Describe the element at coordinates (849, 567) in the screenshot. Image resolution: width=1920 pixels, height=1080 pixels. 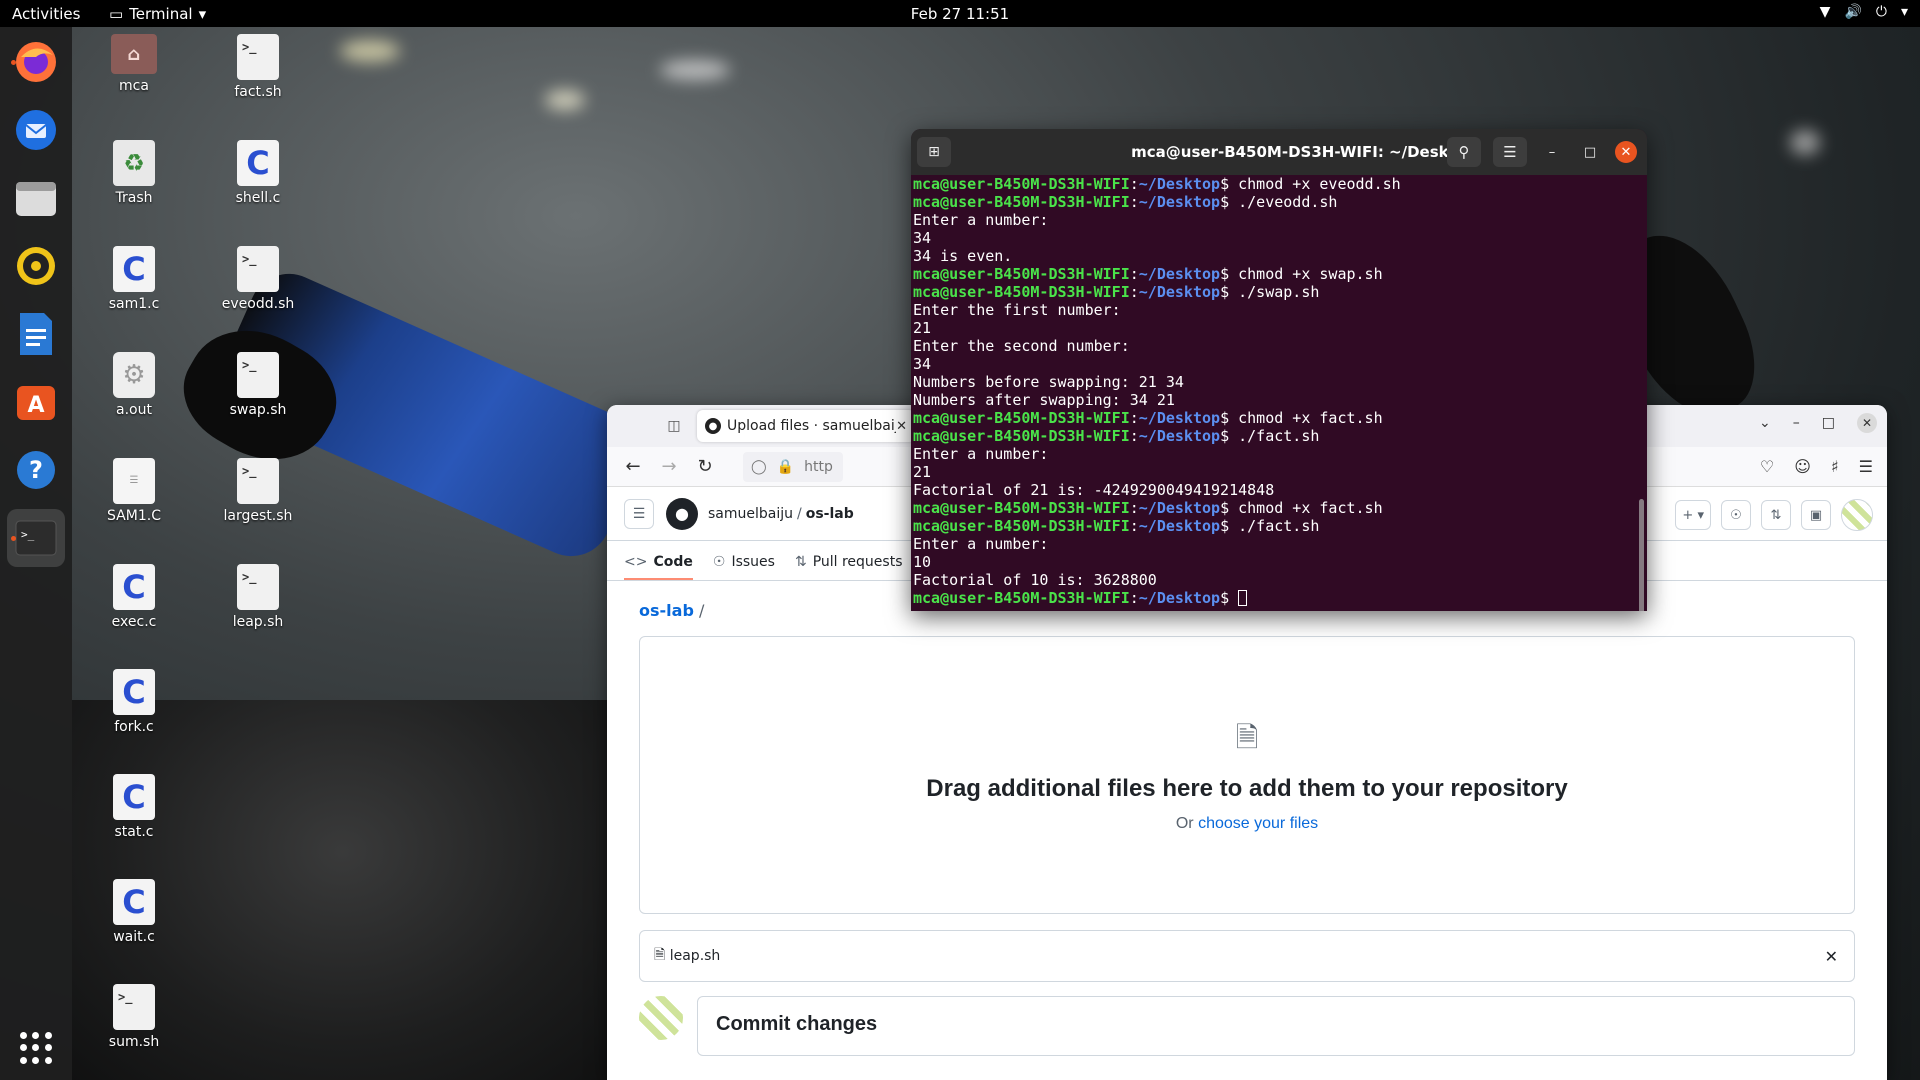
I see `tab-pull-requests: ⇅ Pull requests` at that location.